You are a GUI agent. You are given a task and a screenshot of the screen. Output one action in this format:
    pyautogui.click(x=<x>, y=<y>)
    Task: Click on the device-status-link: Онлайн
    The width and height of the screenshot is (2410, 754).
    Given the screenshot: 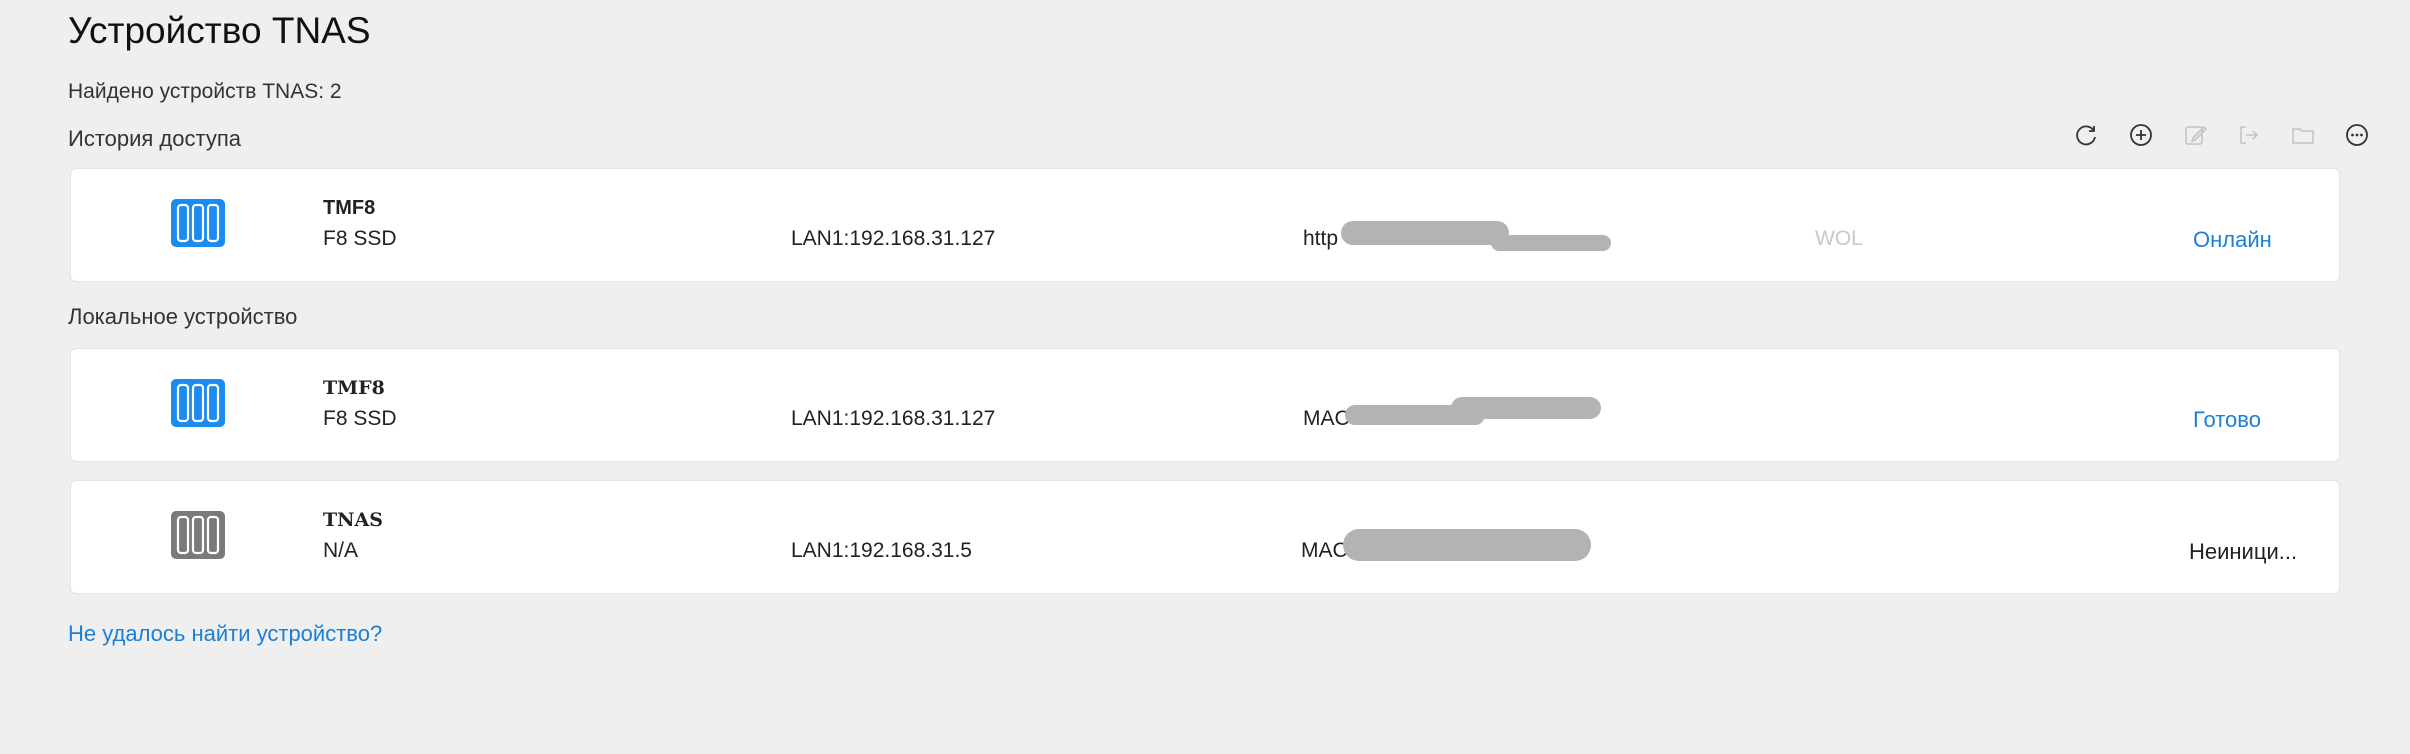 What is the action you would take?
    pyautogui.click(x=2232, y=240)
    